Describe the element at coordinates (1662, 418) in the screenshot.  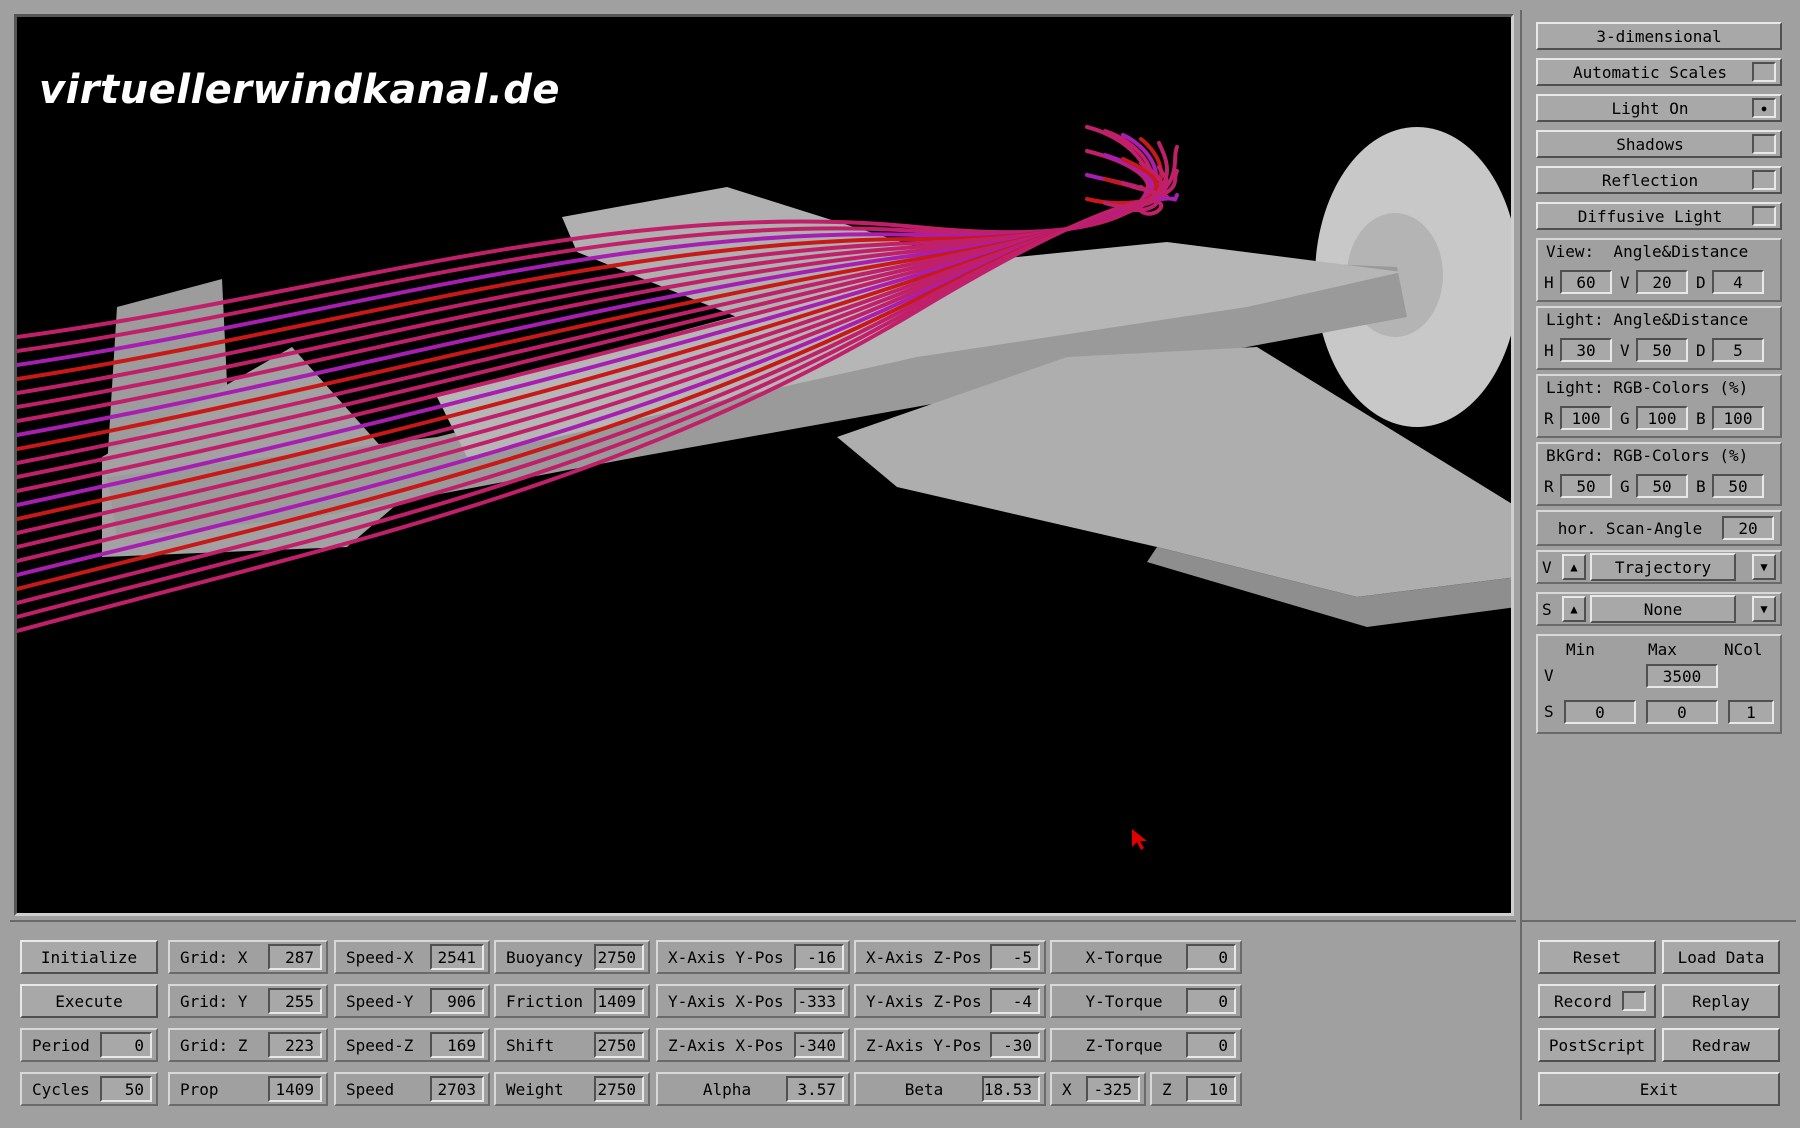
I see `light-g-field: 100` at that location.